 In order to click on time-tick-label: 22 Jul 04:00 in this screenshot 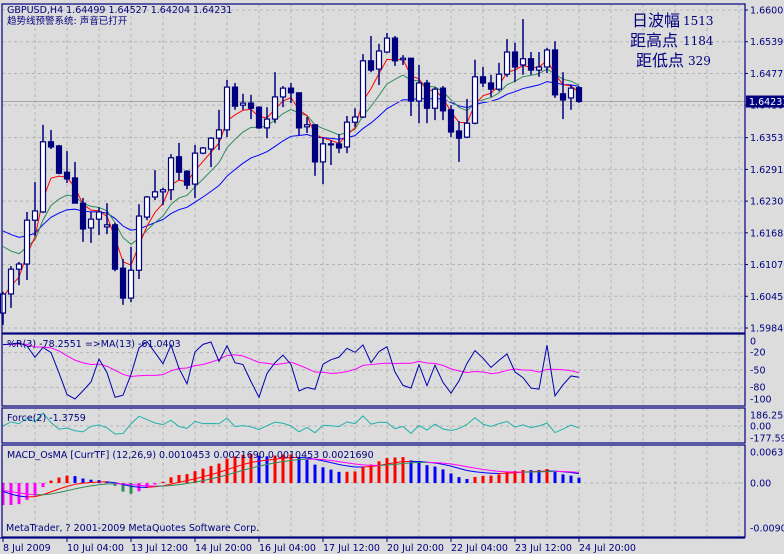, I will do `click(479, 548)`.